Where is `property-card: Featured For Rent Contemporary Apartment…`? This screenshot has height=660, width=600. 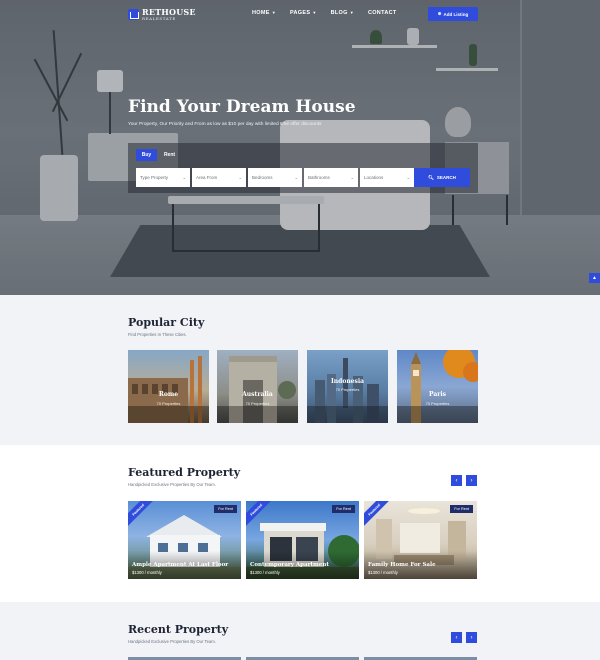 property-card: Featured For Rent Contemporary Apartment… is located at coordinates (302, 540).